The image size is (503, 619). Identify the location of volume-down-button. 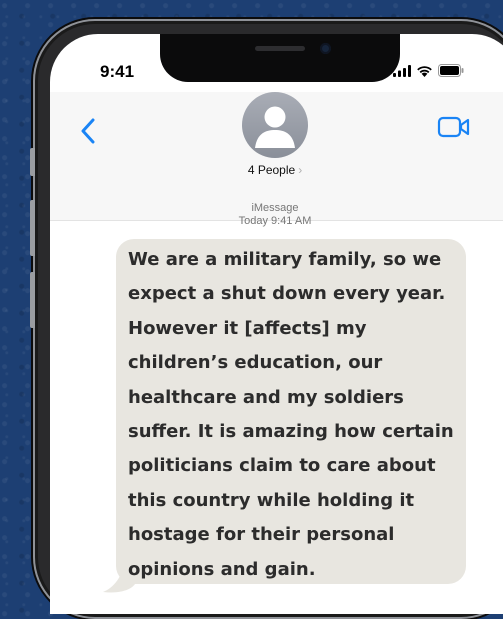
(32, 300).